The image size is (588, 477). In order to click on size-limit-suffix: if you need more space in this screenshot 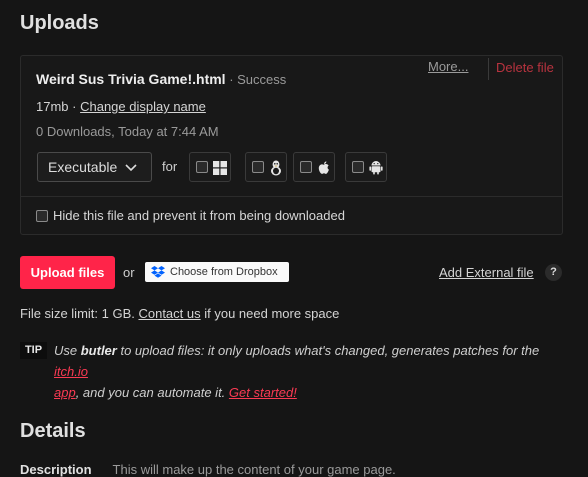, I will do `click(270, 313)`.